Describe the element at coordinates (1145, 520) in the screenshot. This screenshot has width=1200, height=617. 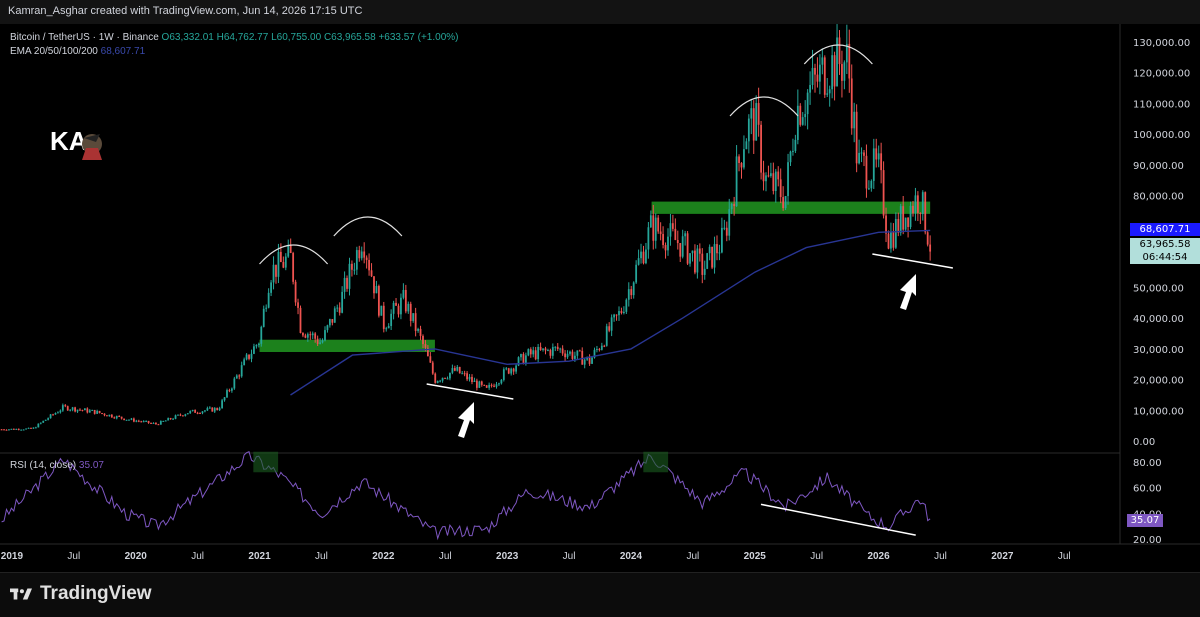
I see `rsi-price-tag: 35.07` at that location.